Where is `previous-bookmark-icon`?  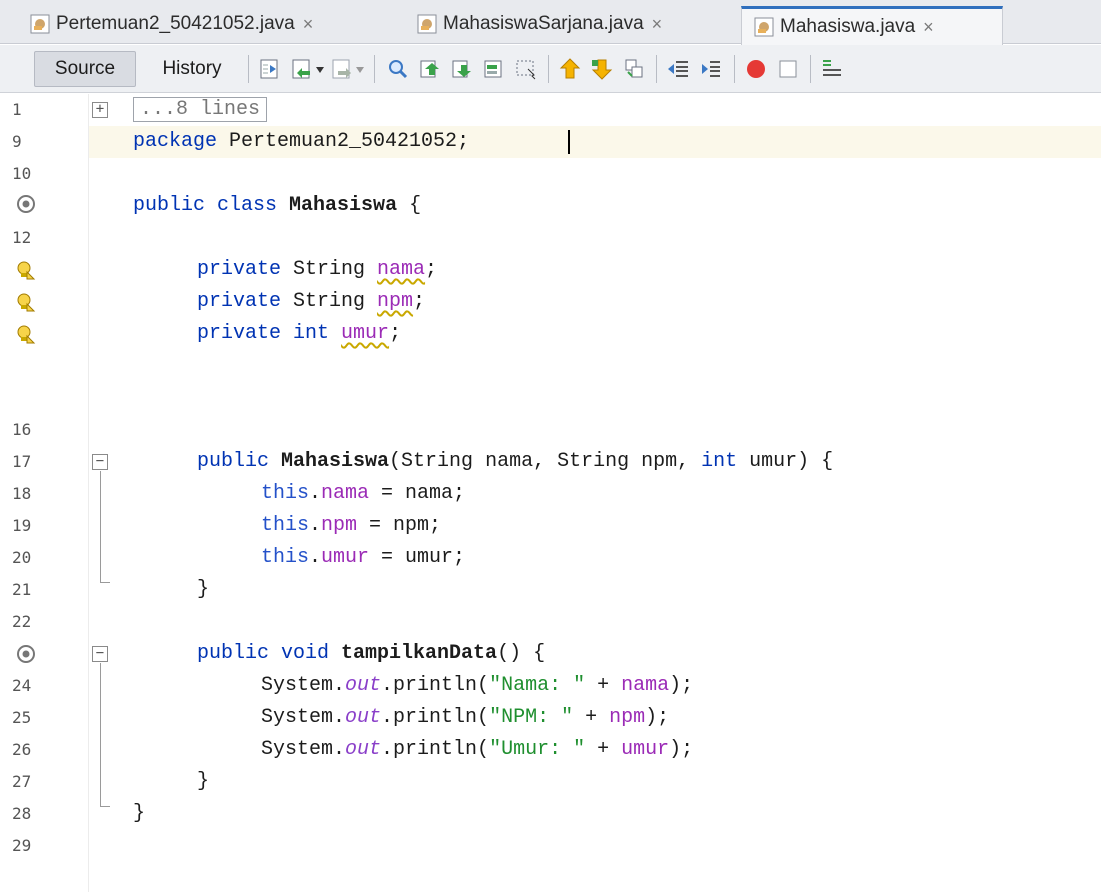 previous-bookmark-icon is located at coordinates (570, 69).